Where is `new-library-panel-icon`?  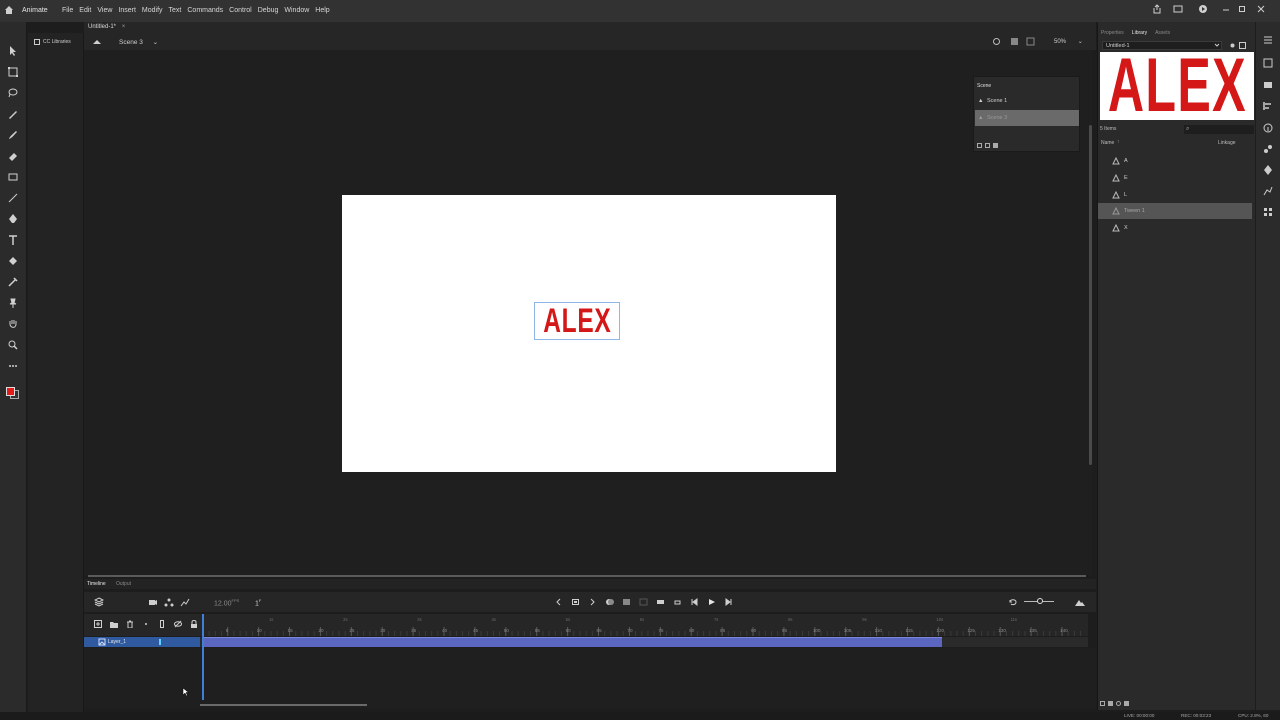
new-library-panel-icon is located at coordinates (1242, 45).